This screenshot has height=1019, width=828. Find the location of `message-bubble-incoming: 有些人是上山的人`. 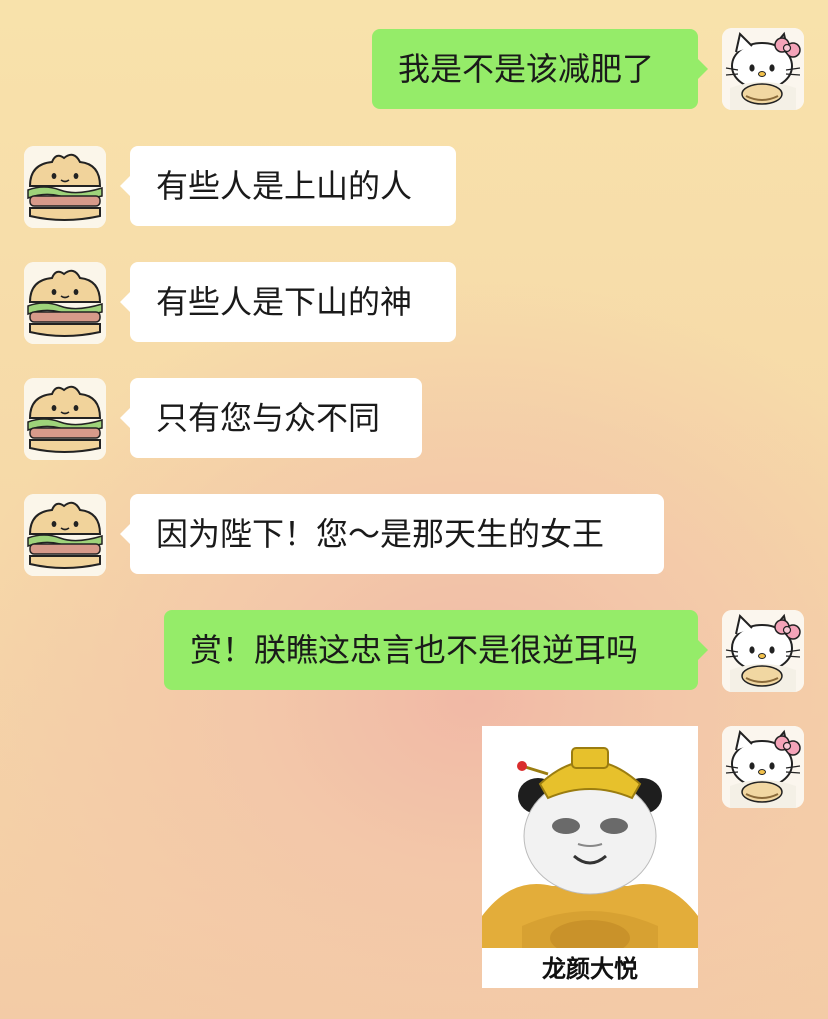

message-bubble-incoming: 有些人是上山的人 is located at coordinates (288, 186).